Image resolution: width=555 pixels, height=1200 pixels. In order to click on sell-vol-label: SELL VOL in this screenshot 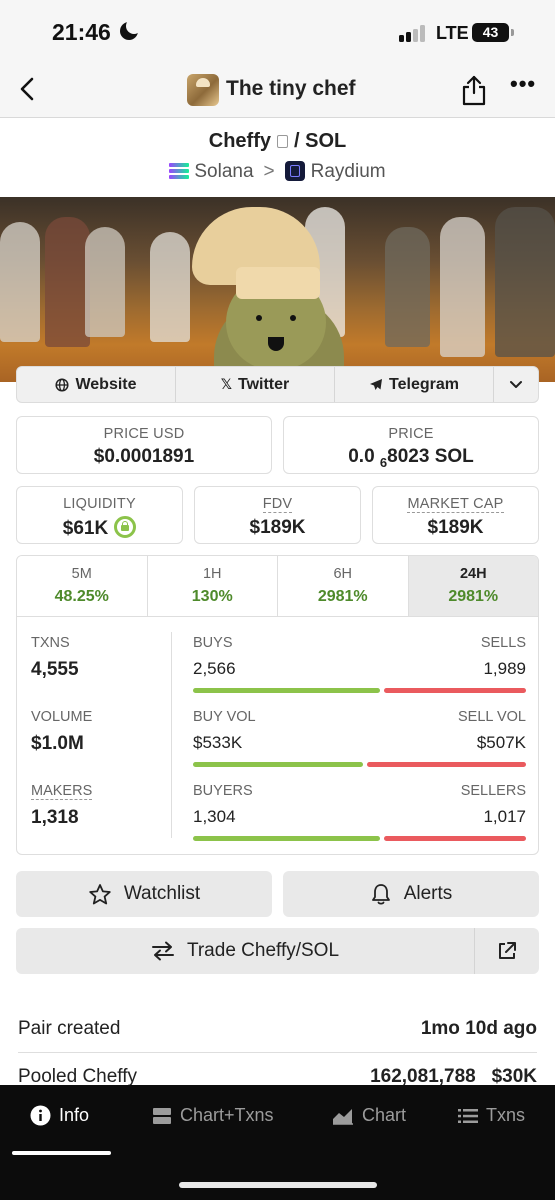, I will do `click(492, 717)`.